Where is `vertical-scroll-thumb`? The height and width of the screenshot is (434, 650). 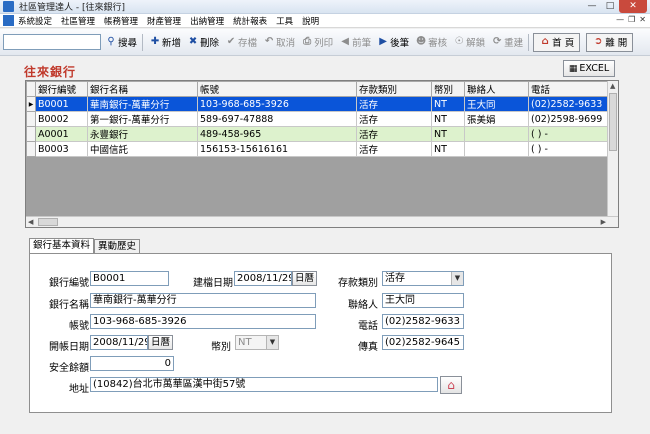 vertical-scroll-thumb is located at coordinates (613, 122).